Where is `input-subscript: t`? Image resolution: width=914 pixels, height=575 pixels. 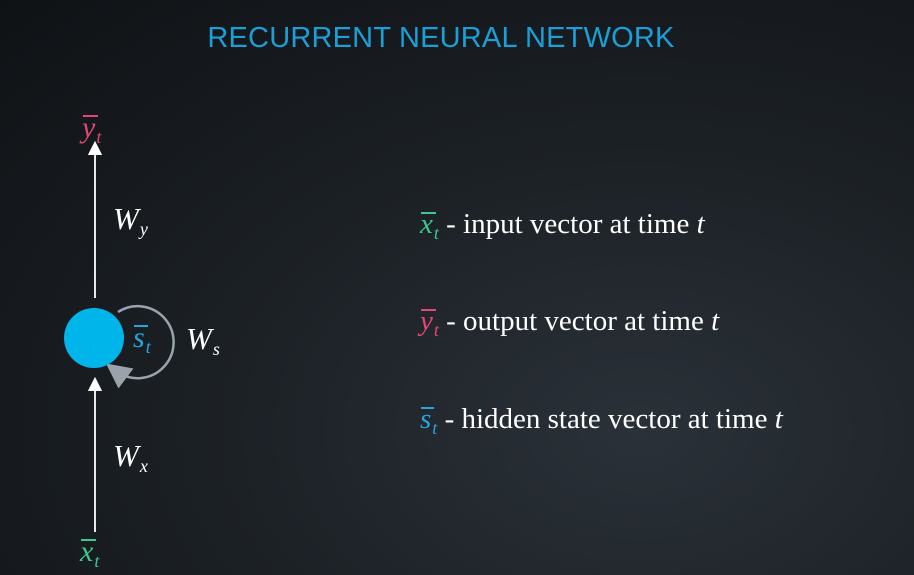
input-subscript: t is located at coordinates (97, 561).